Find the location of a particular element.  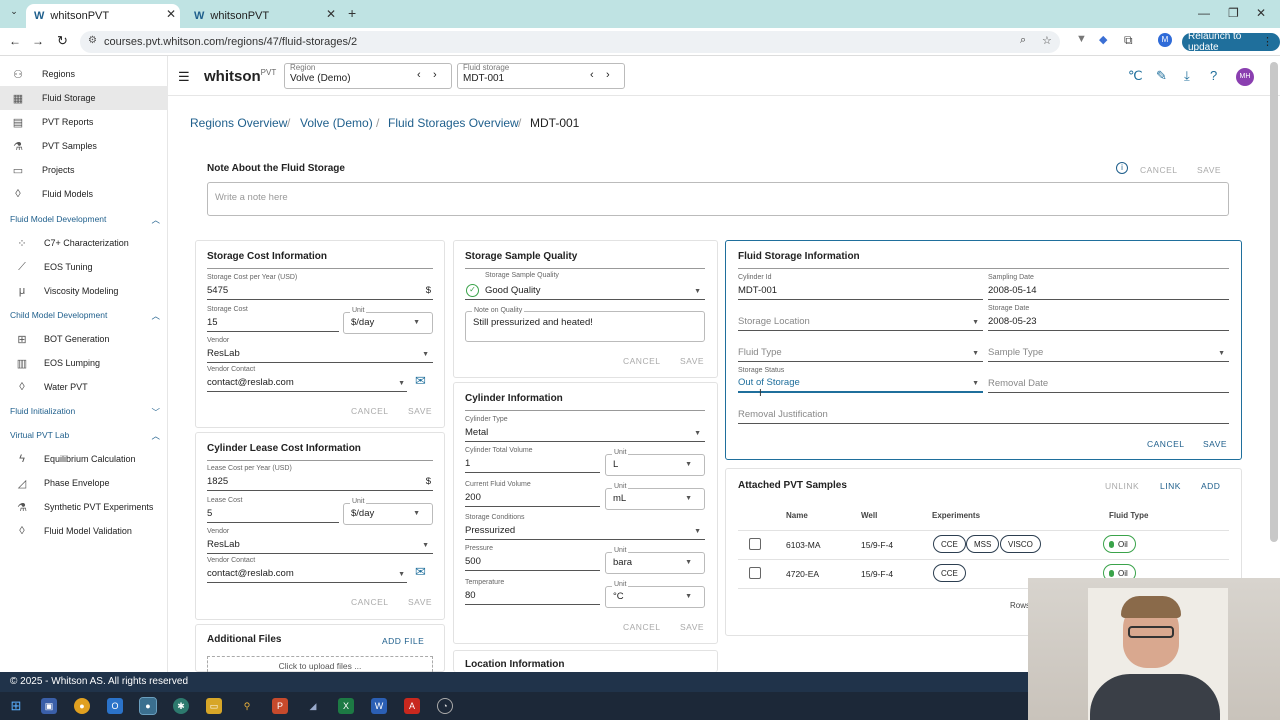

sidebar-item-projects: ▭ Projects is located at coordinates (84, 170).